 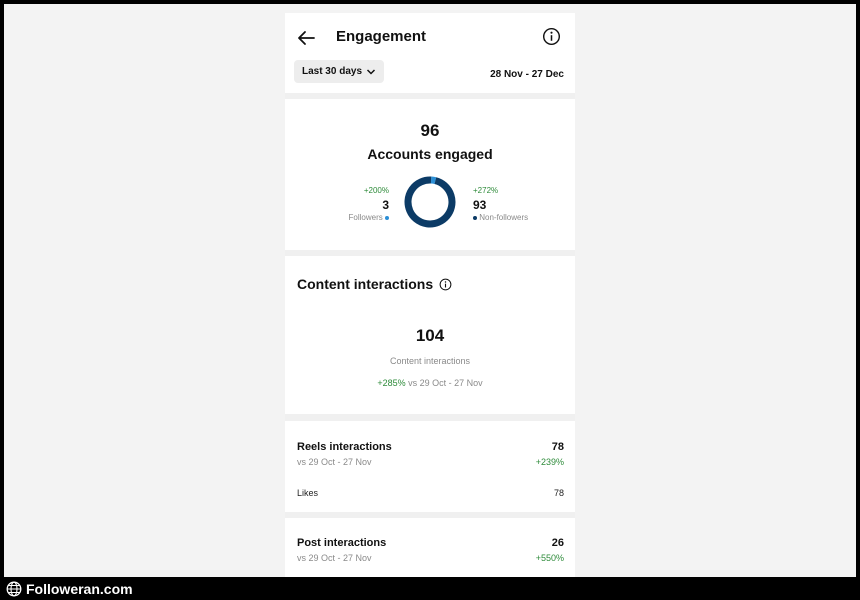 I want to click on content-interactions-comparison: +285% vs 29 Oct - 27 Nov, so click(x=430, y=383).